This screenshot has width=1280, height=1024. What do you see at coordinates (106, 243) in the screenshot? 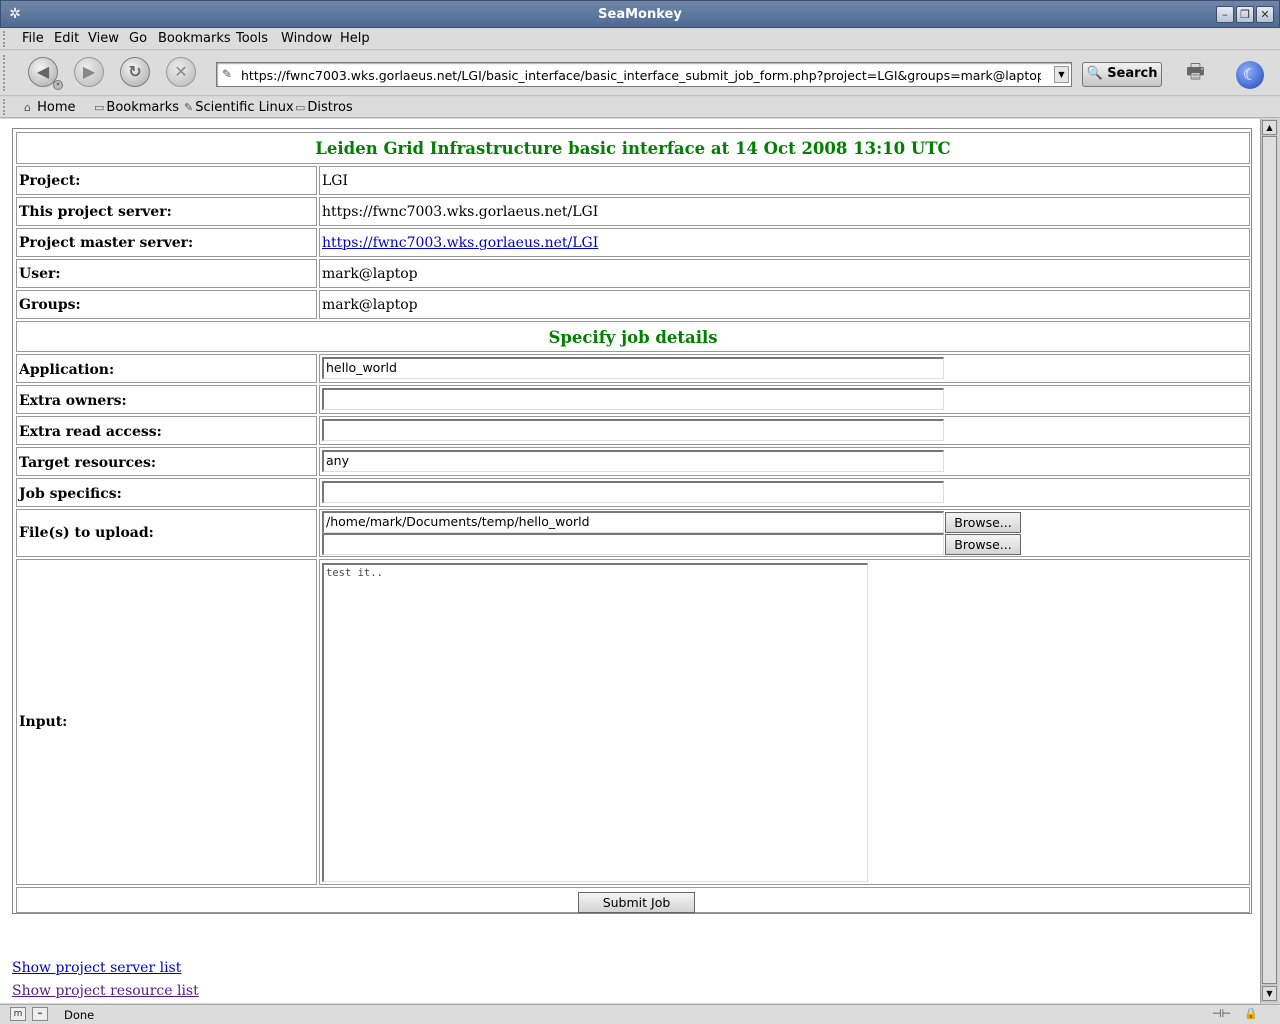
I see `master-server-label: Project master server:` at bounding box center [106, 243].